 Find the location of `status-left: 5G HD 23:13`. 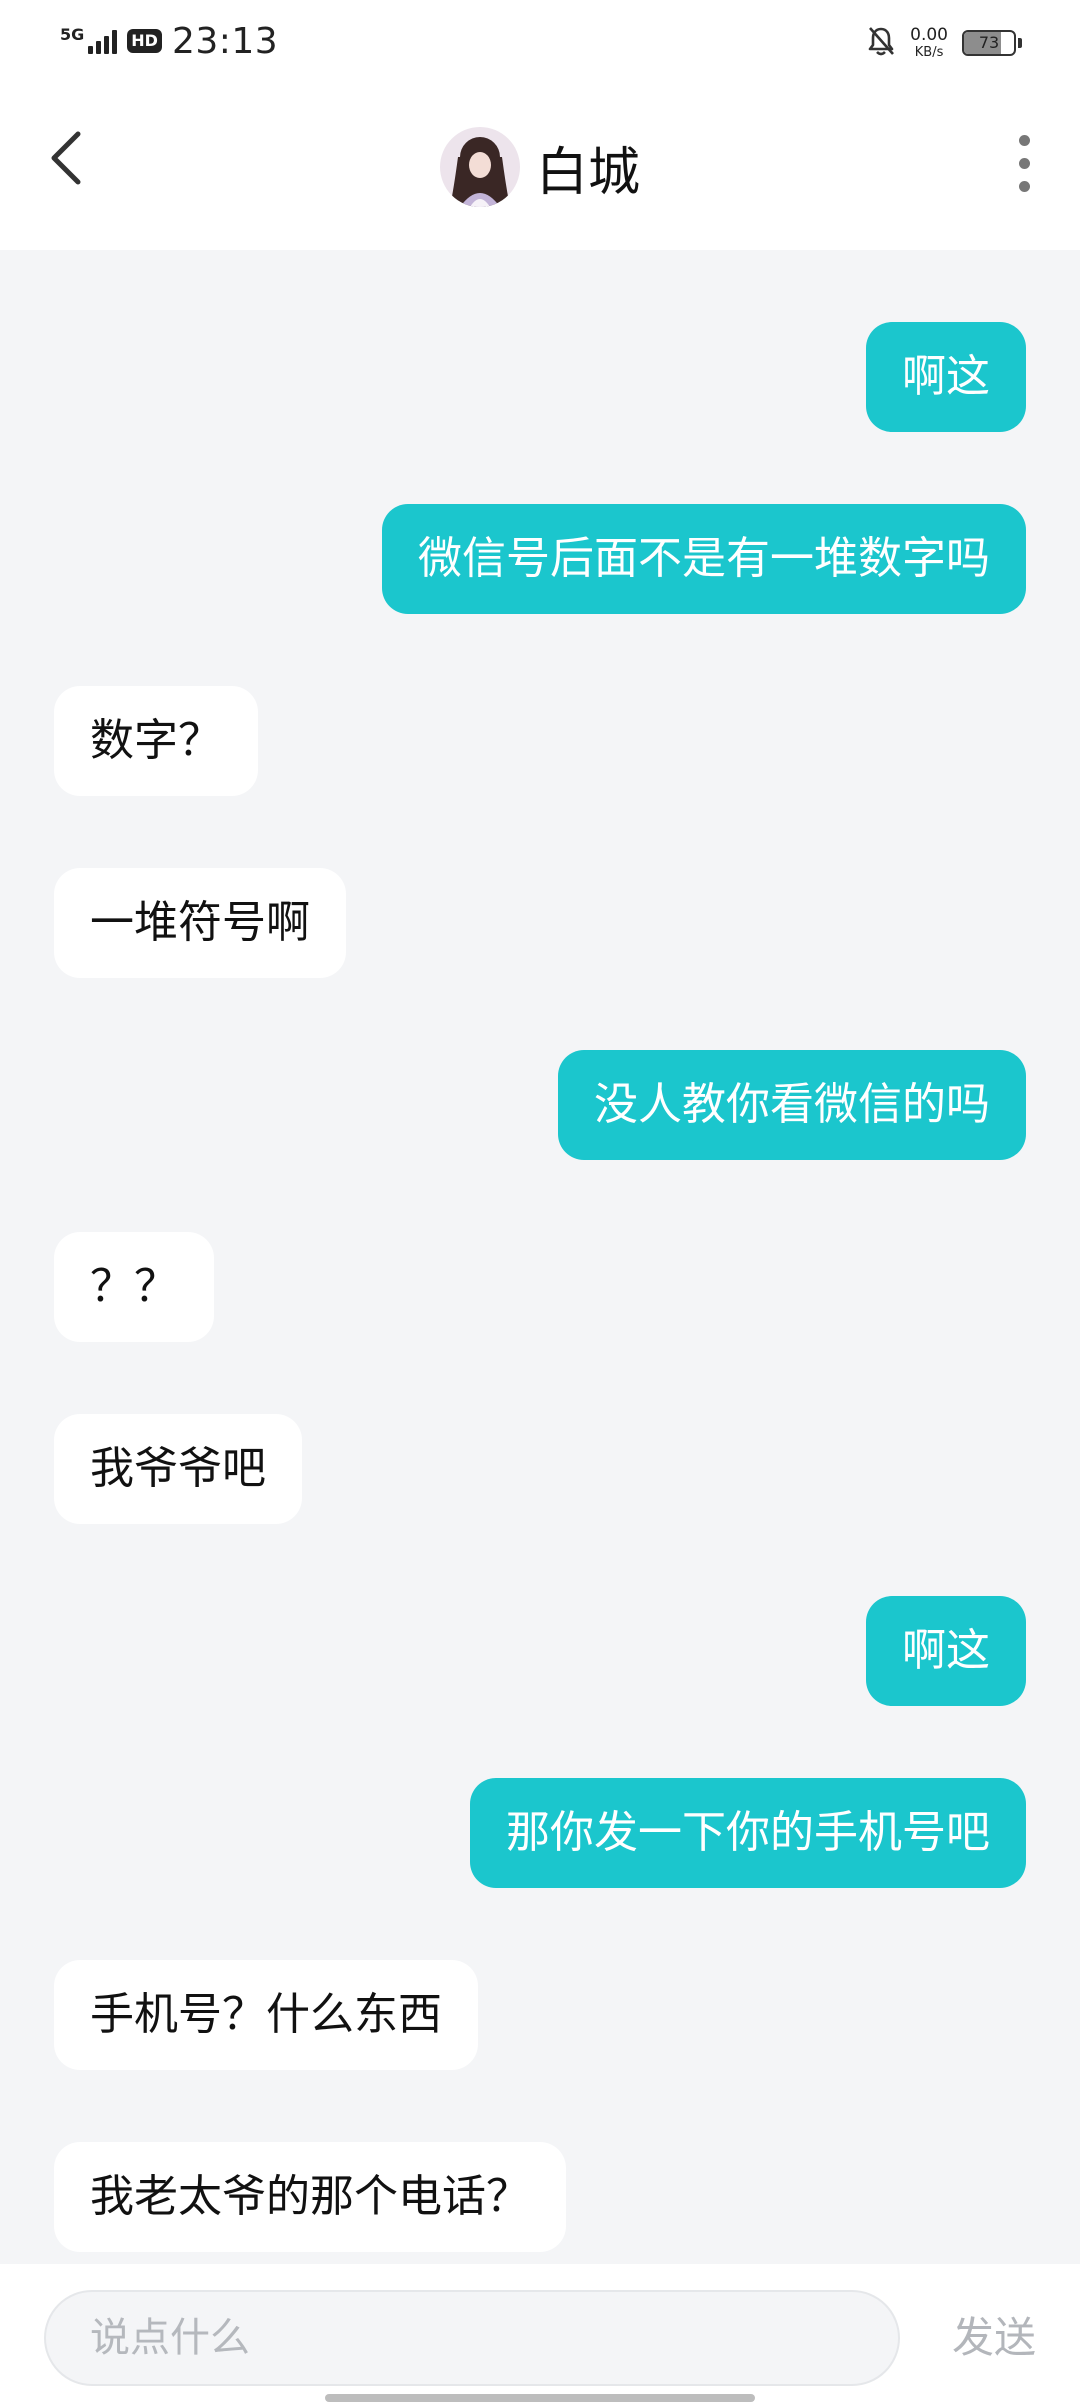

status-left: 5G HD 23:13 is located at coordinates (169, 41).